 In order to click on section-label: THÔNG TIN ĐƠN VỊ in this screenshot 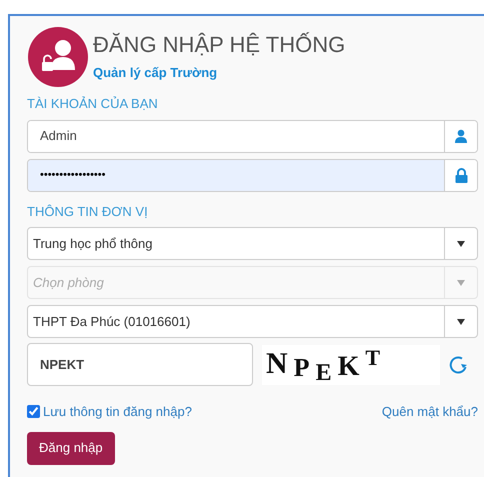, I will do `click(88, 211)`.